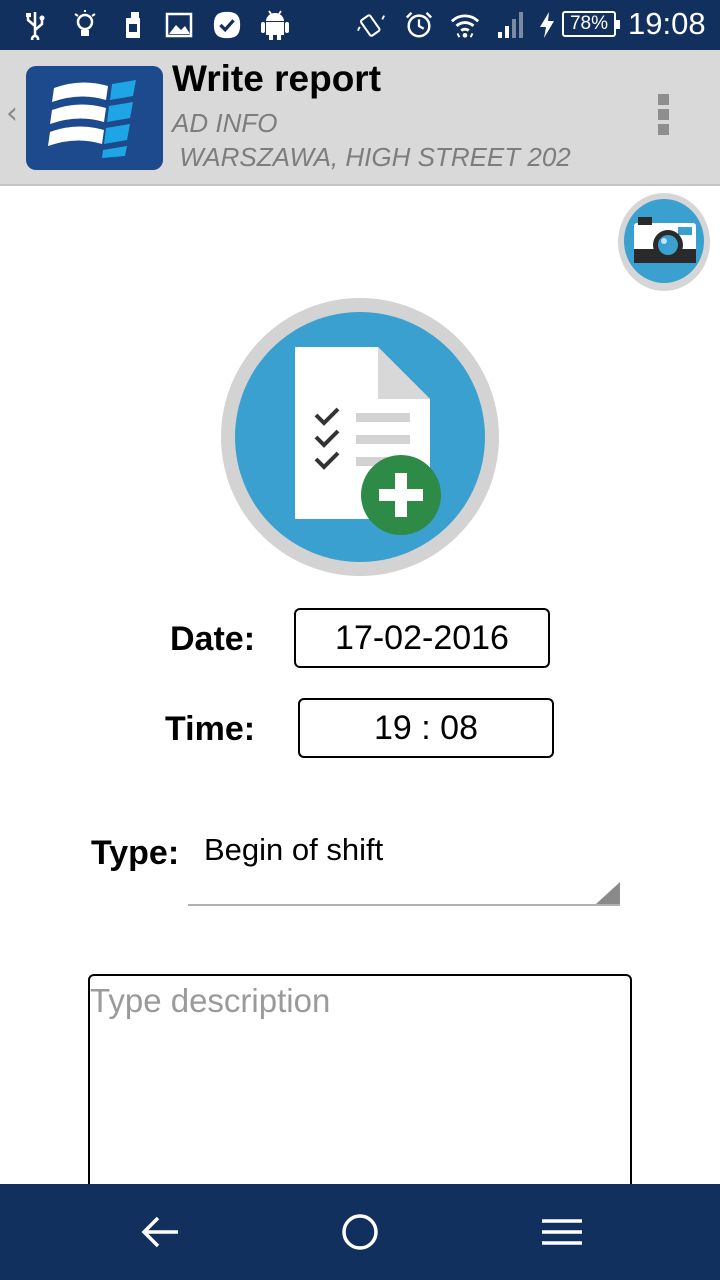 This screenshot has height=1280, width=720. I want to click on camera-icon, so click(664, 241).